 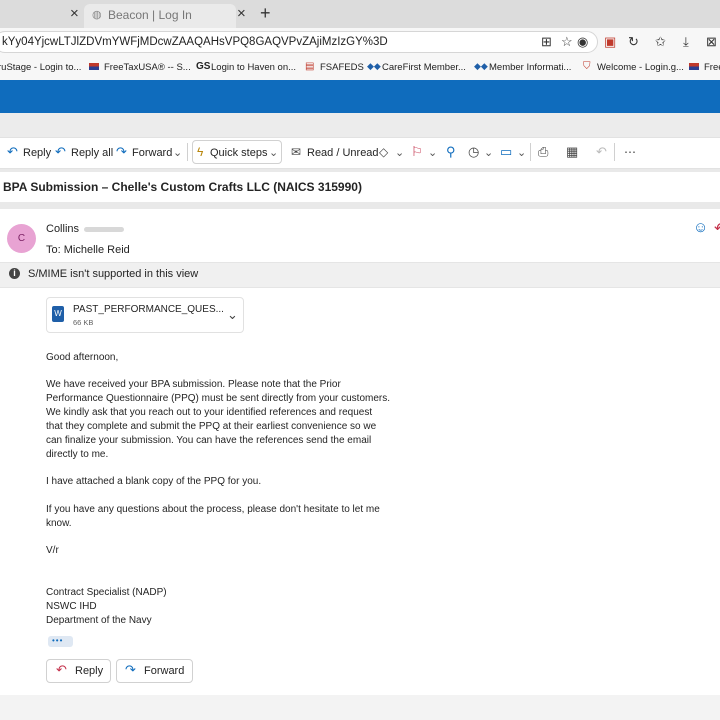 I want to click on undo-icon: ↶, so click(x=601, y=152).